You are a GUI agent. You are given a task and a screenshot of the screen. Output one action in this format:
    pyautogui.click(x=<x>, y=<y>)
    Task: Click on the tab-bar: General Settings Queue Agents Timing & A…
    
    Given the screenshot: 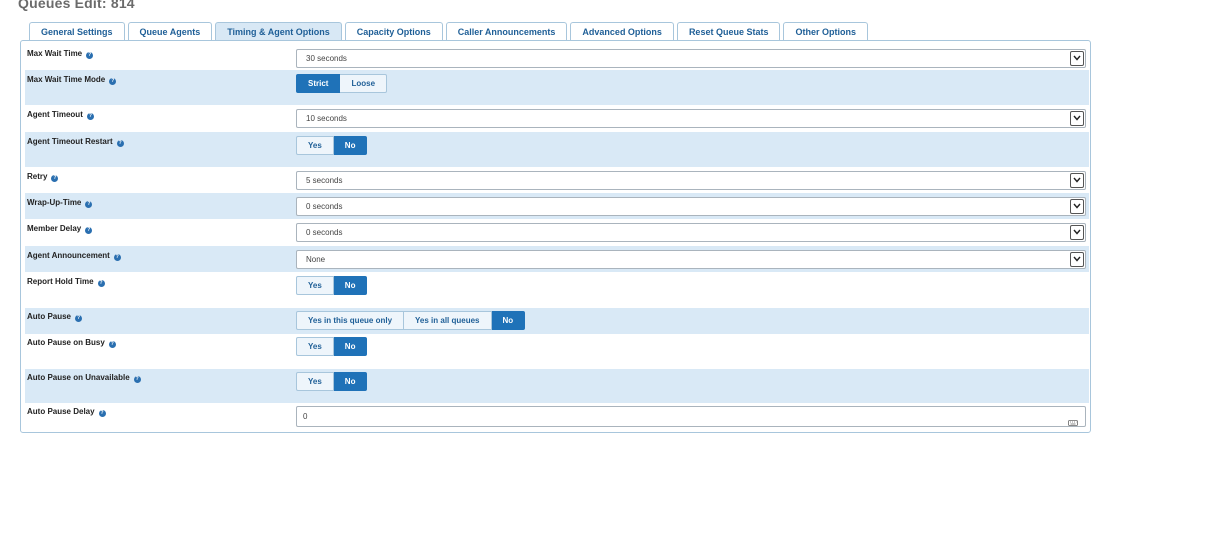 What is the action you would take?
    pyautogui.click(x=450, y=32)
    